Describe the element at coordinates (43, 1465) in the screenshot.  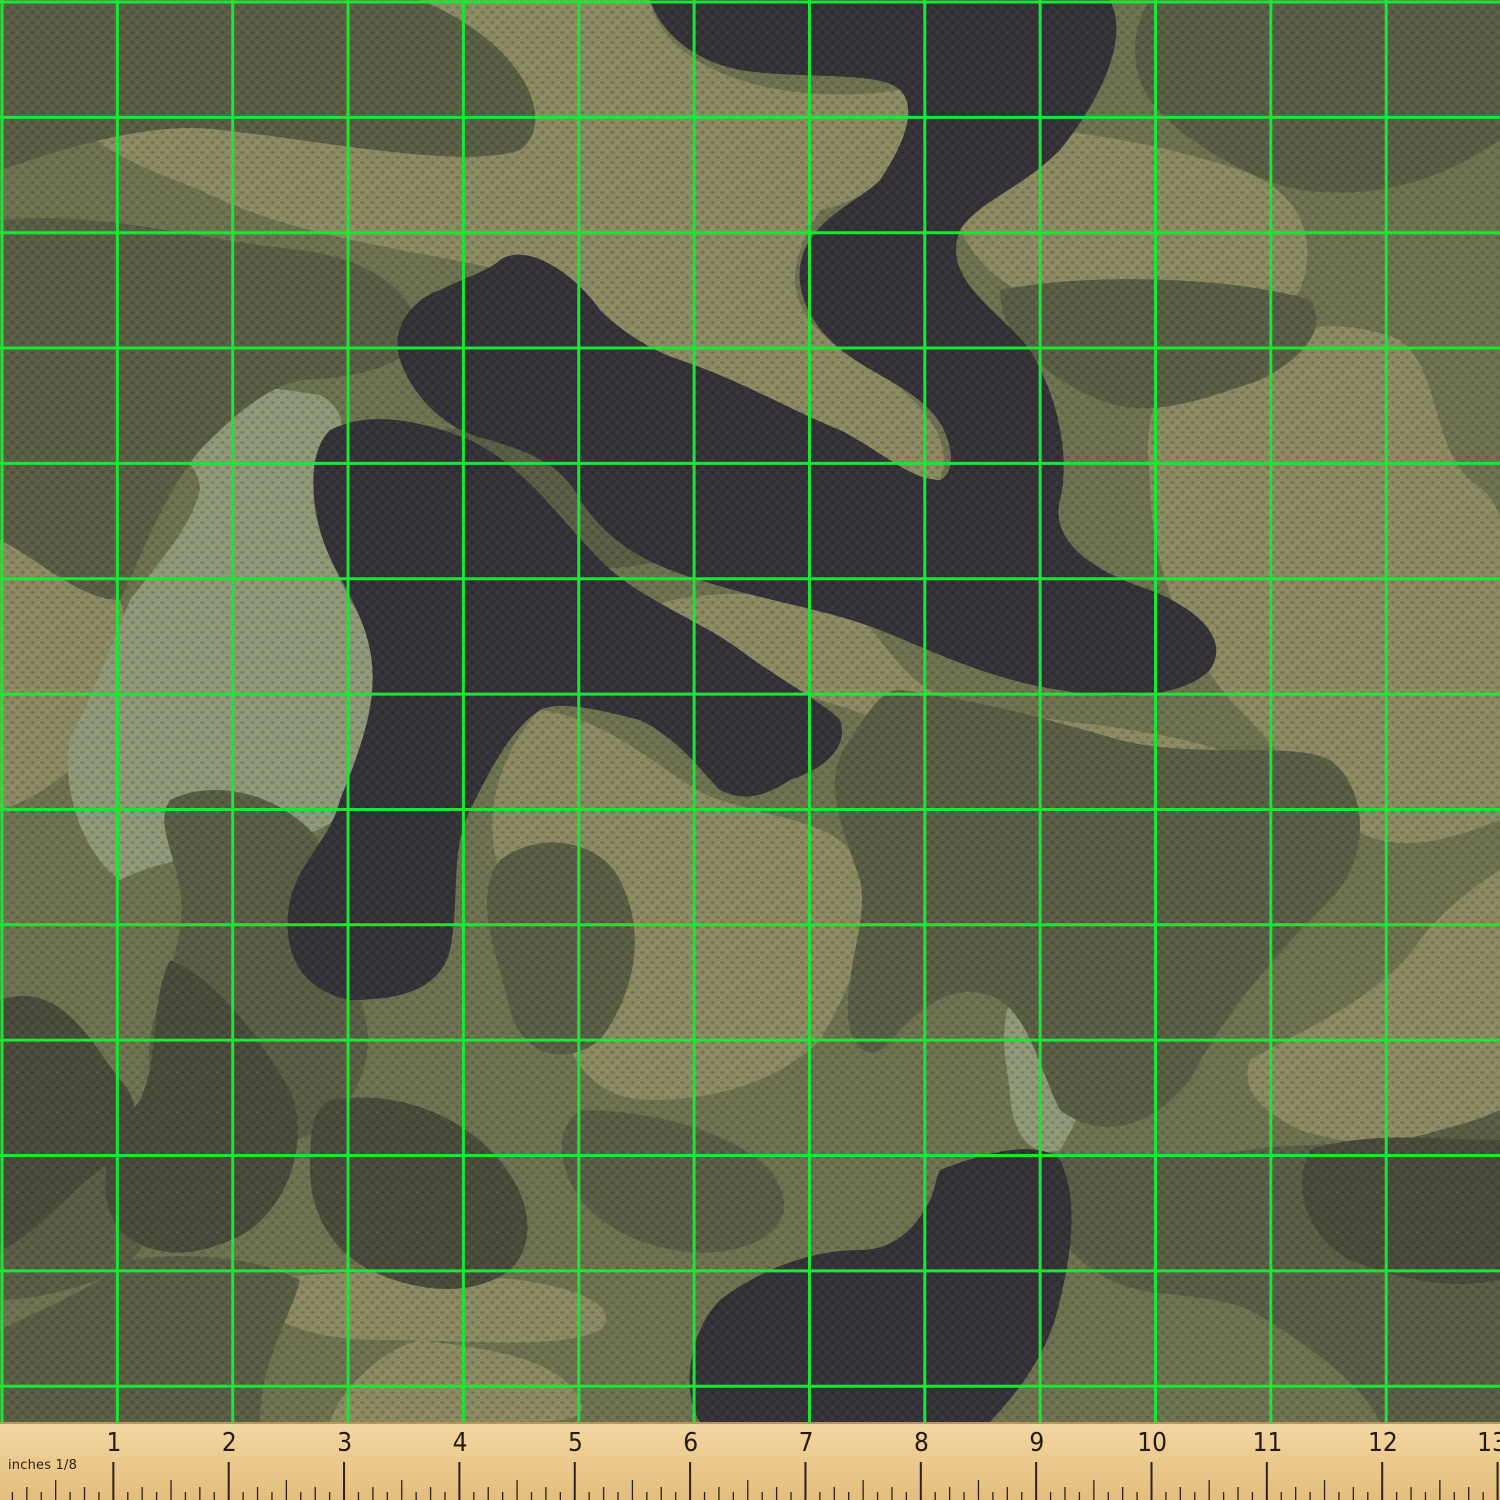
I see `ruler-unit-label: inches 1/8` at that location.